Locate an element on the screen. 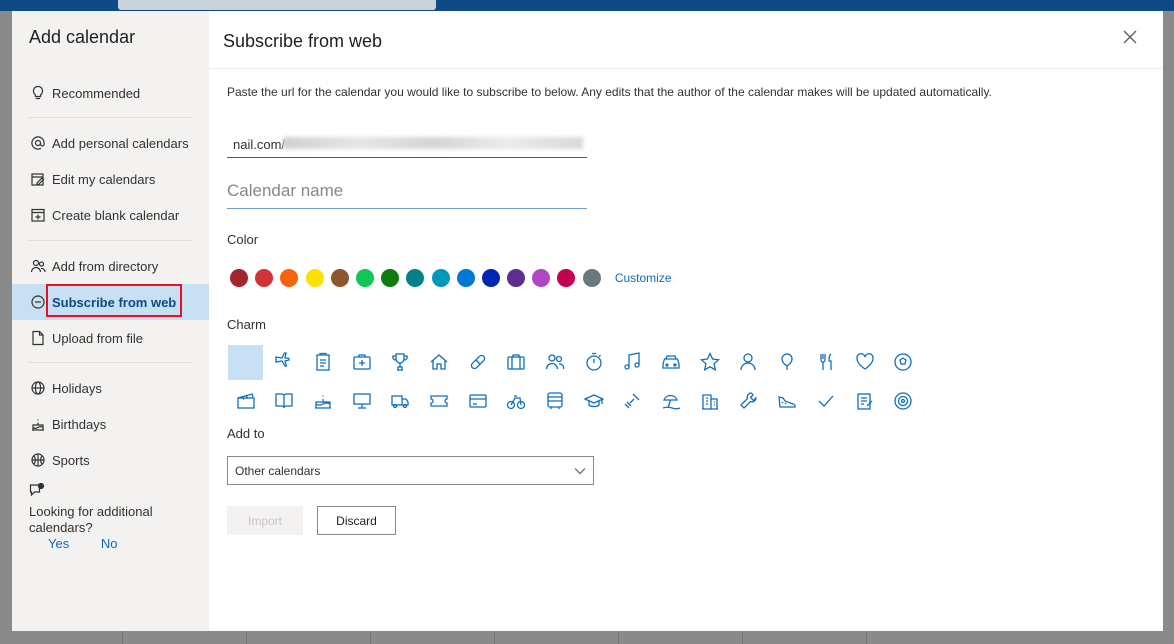 The image size is (1174, 644). lightbulb-icon is located at coordinates (38, 93).